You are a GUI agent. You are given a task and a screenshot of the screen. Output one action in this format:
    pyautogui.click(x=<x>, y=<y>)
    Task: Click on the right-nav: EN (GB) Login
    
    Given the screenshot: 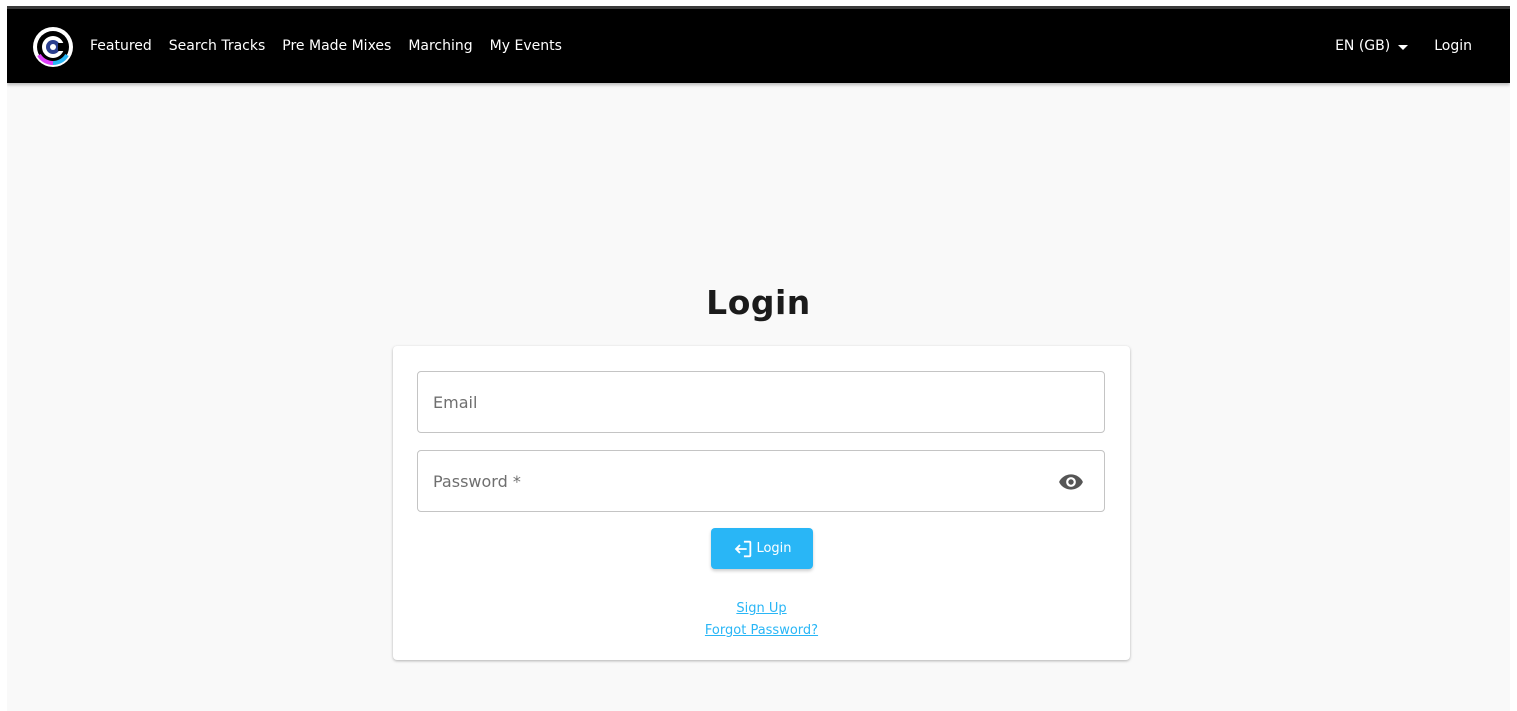 What is the action you would take?
    pyautogui.click(x=1403, y=46)
    